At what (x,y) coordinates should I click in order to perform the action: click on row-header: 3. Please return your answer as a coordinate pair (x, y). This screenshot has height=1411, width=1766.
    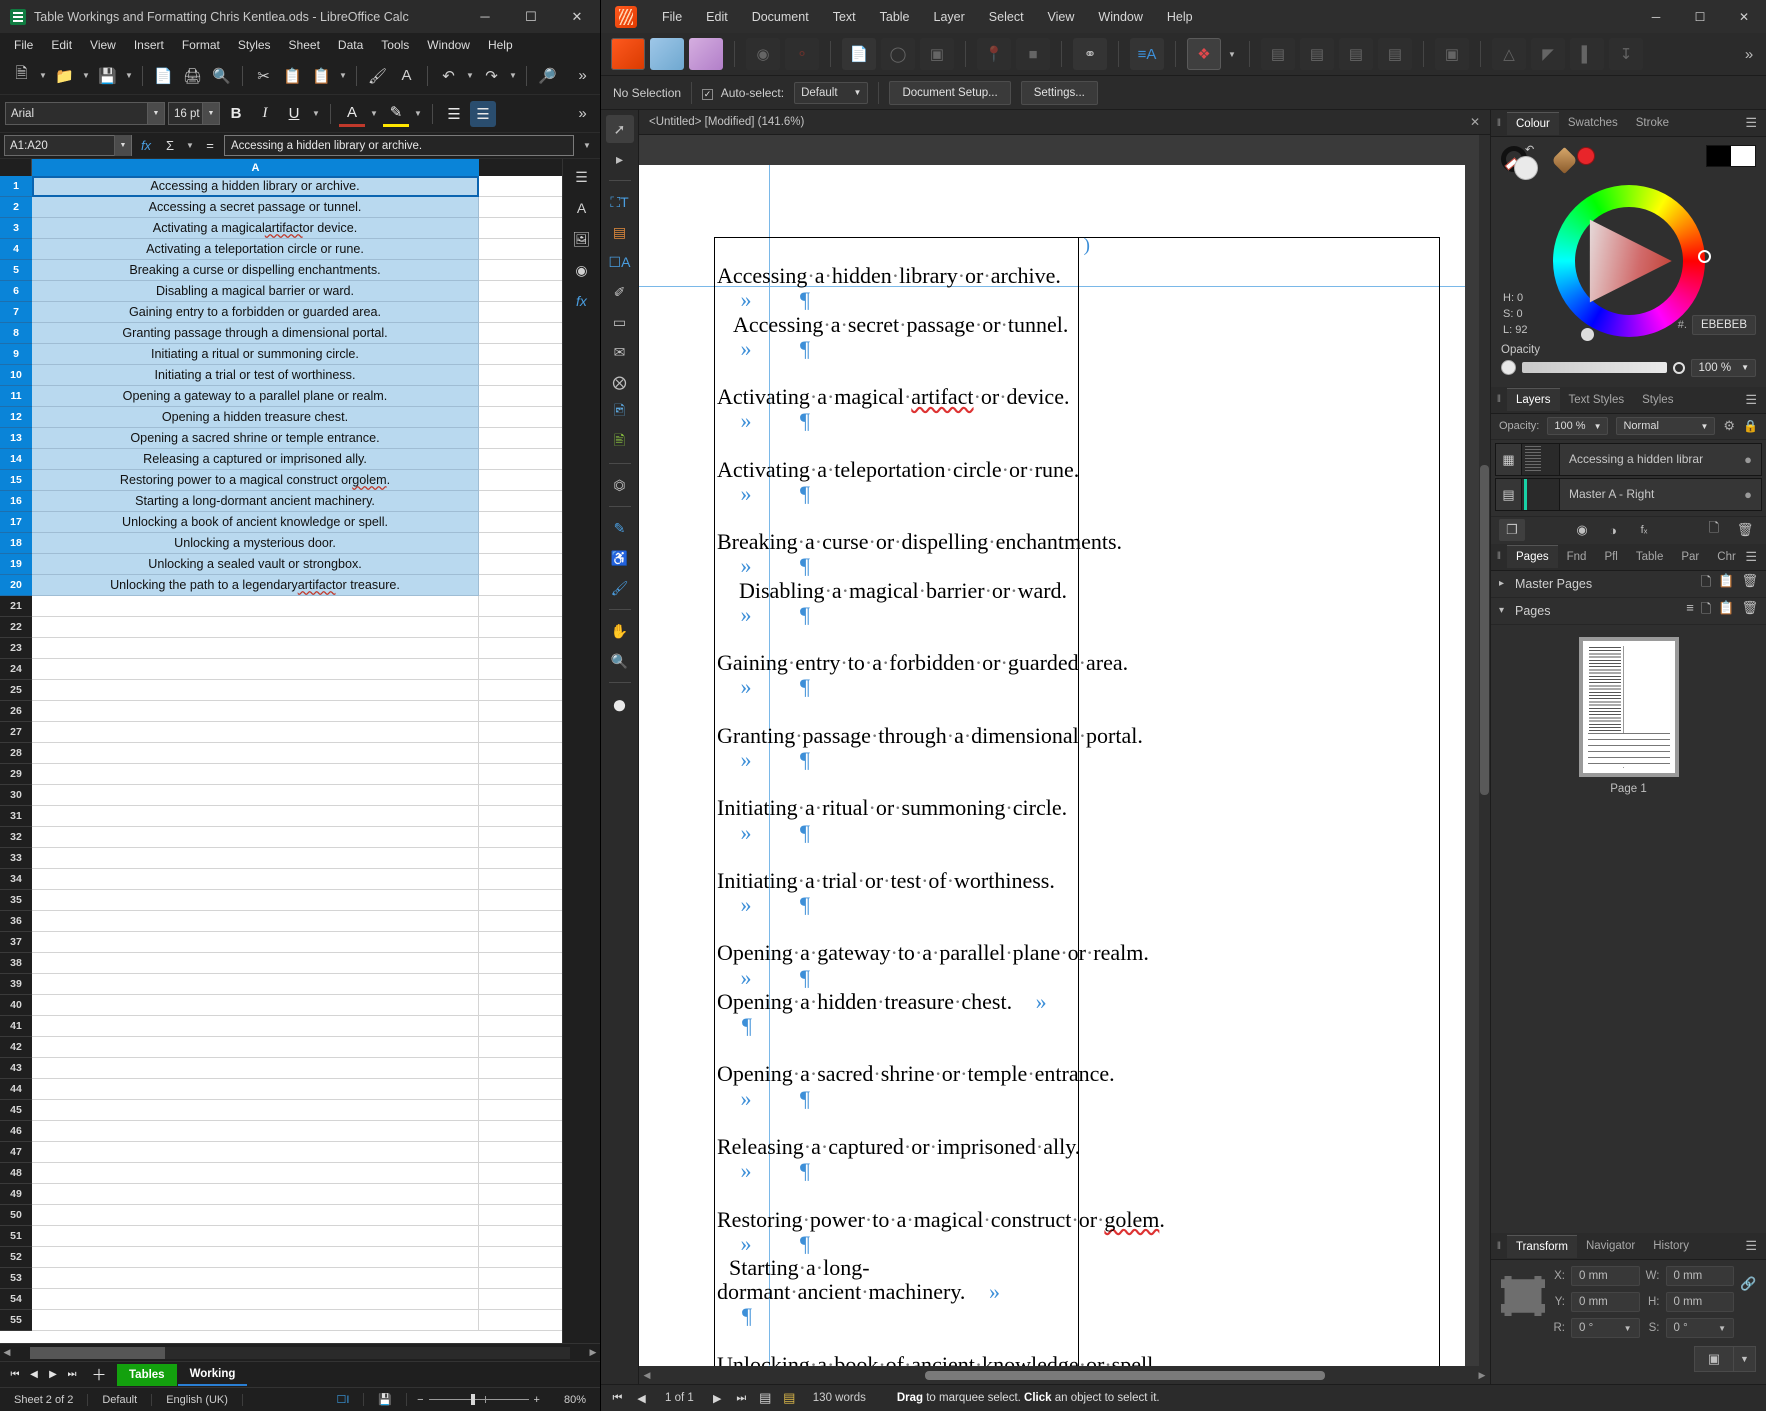
    Looking at the image, I should click on (16, 228).